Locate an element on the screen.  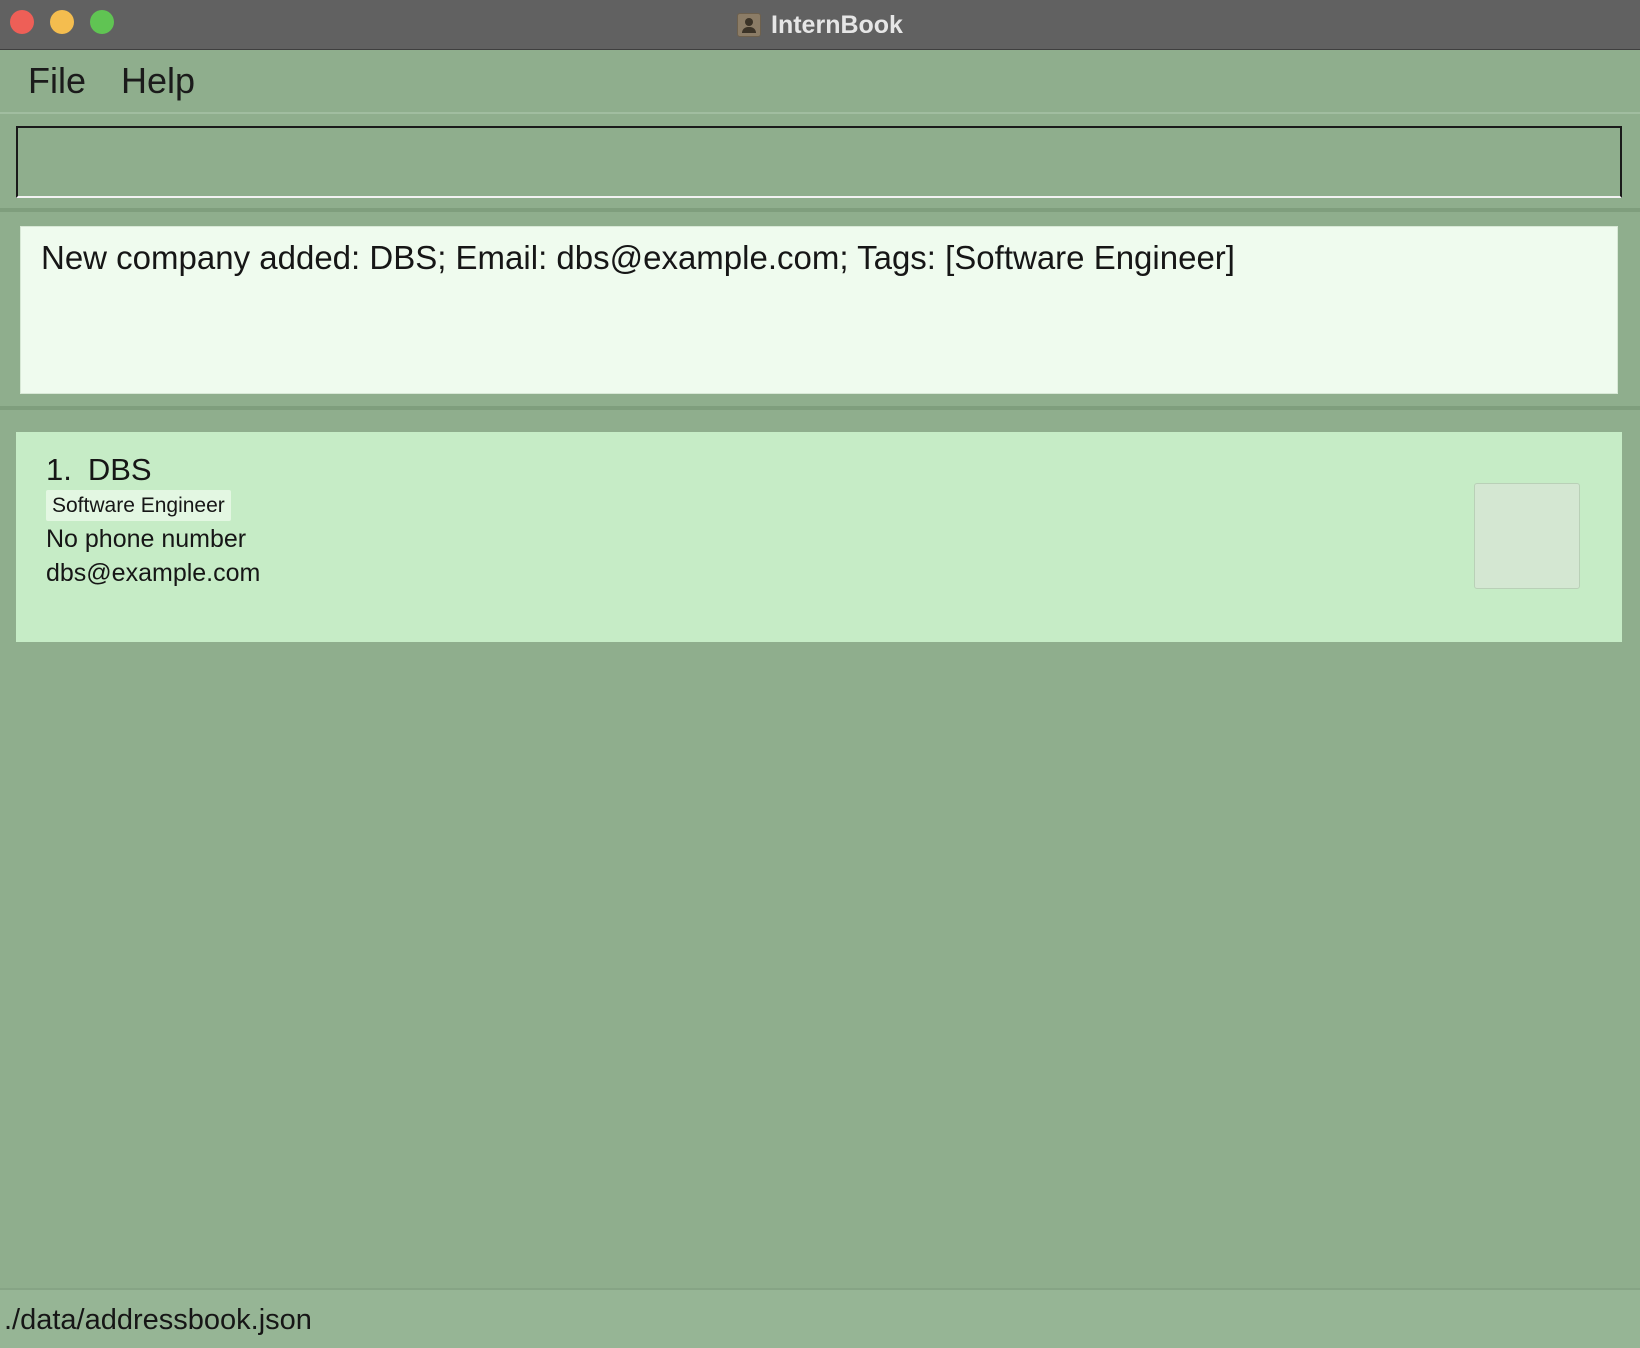
menu-bar: File Help is located at coordinates (820, 82).